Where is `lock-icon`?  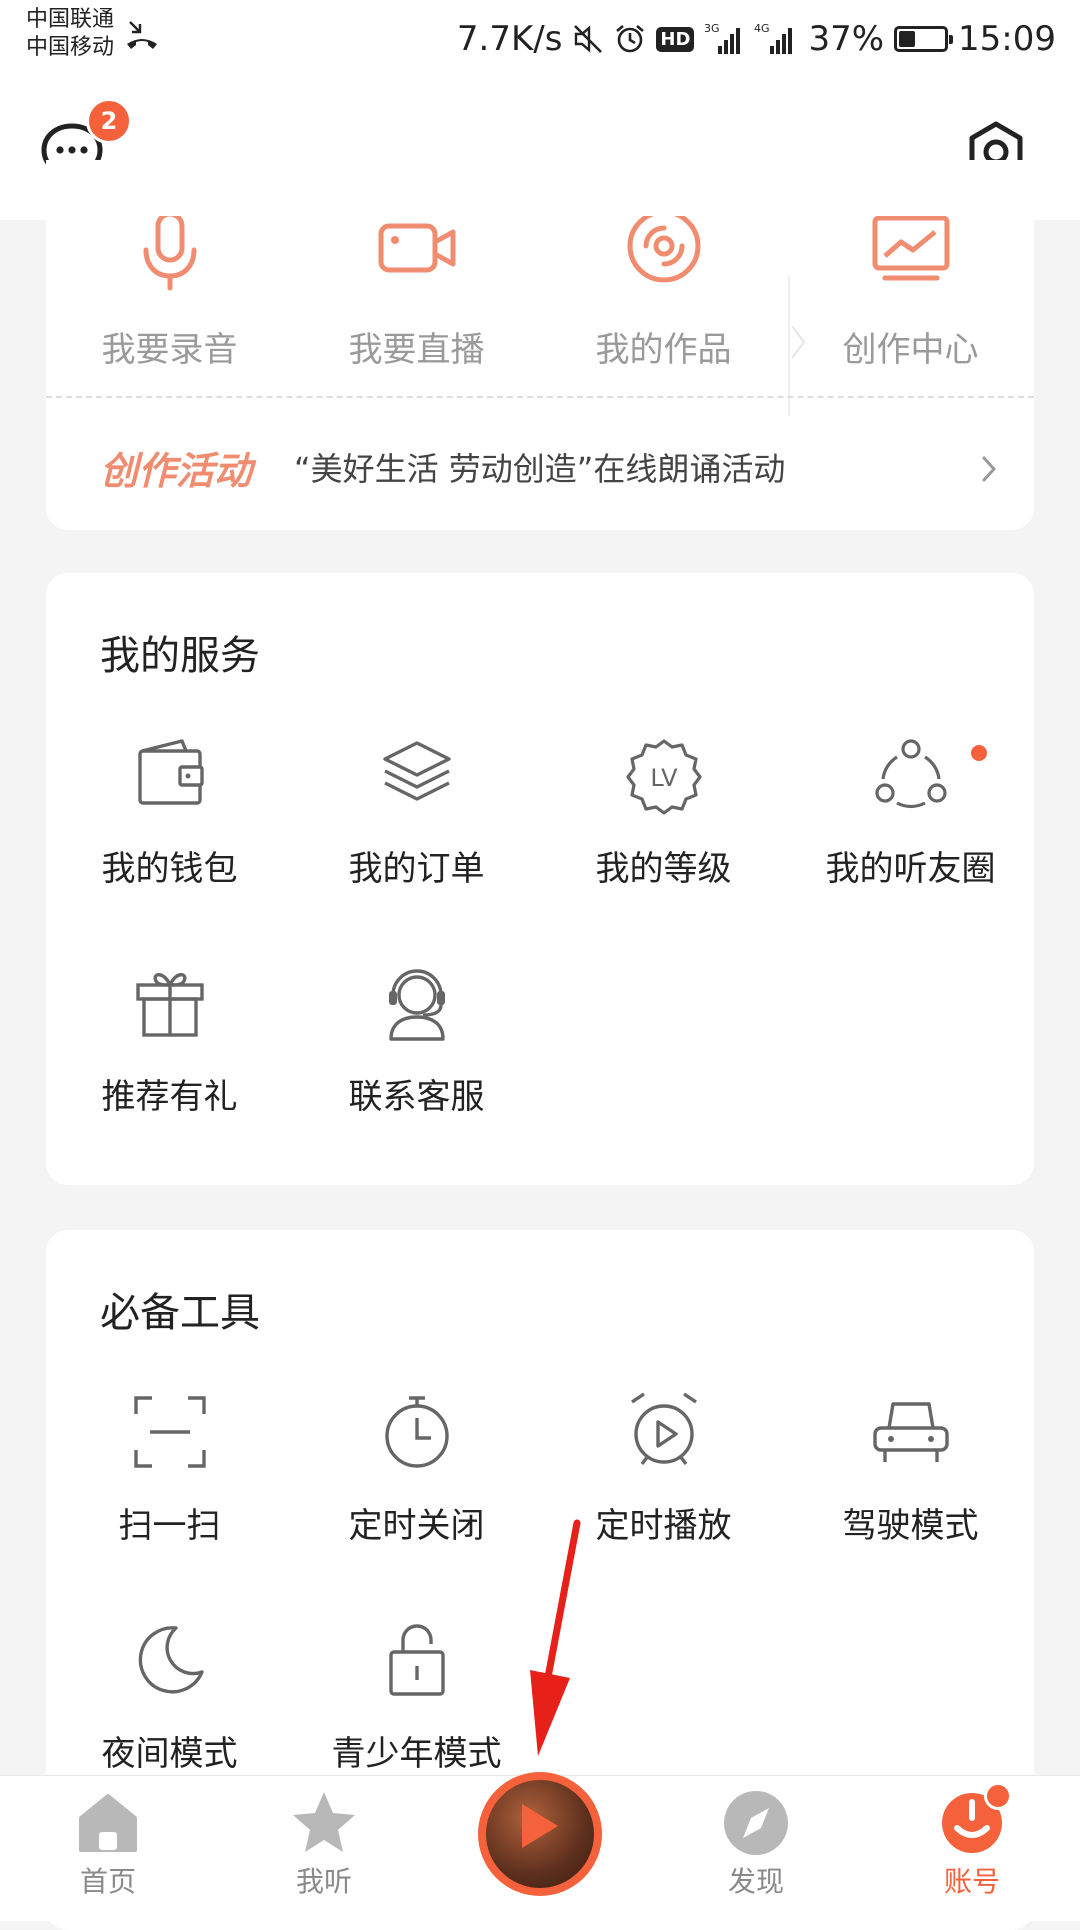 lock-icon is located at coordinates (416, 1660).